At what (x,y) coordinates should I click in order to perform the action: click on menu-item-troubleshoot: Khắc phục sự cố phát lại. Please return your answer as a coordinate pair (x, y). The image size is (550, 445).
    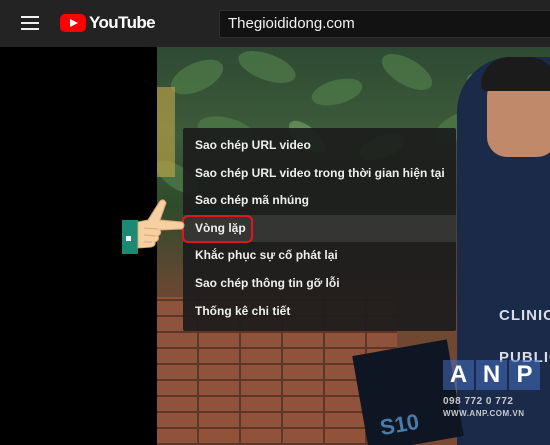
    Looking at the image, I should click on (319, 256).